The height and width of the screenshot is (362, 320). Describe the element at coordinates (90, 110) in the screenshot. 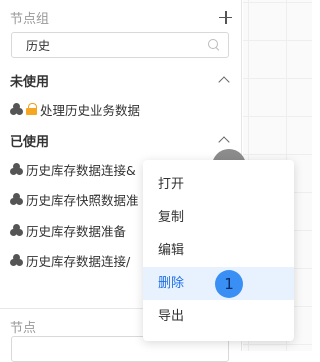

I see `list-item-label: 处理历史业务数据` at that location.